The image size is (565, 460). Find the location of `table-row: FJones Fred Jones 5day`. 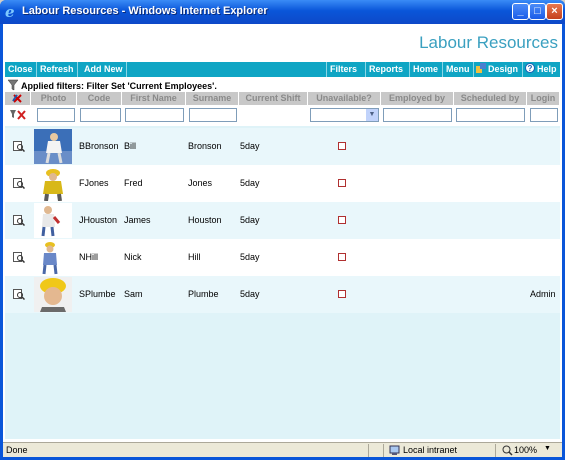

table-row: FJones Fred Jones 5day is located at coordinates (282, 183).